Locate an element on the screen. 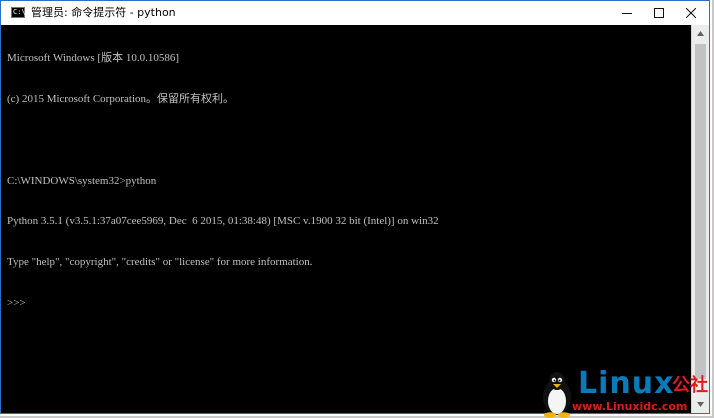 This screenshot has width=714, height=418. console-line: (c) 2015 Microsoft Corporation。保留所有权利。 is located at coordinates (120, 98).